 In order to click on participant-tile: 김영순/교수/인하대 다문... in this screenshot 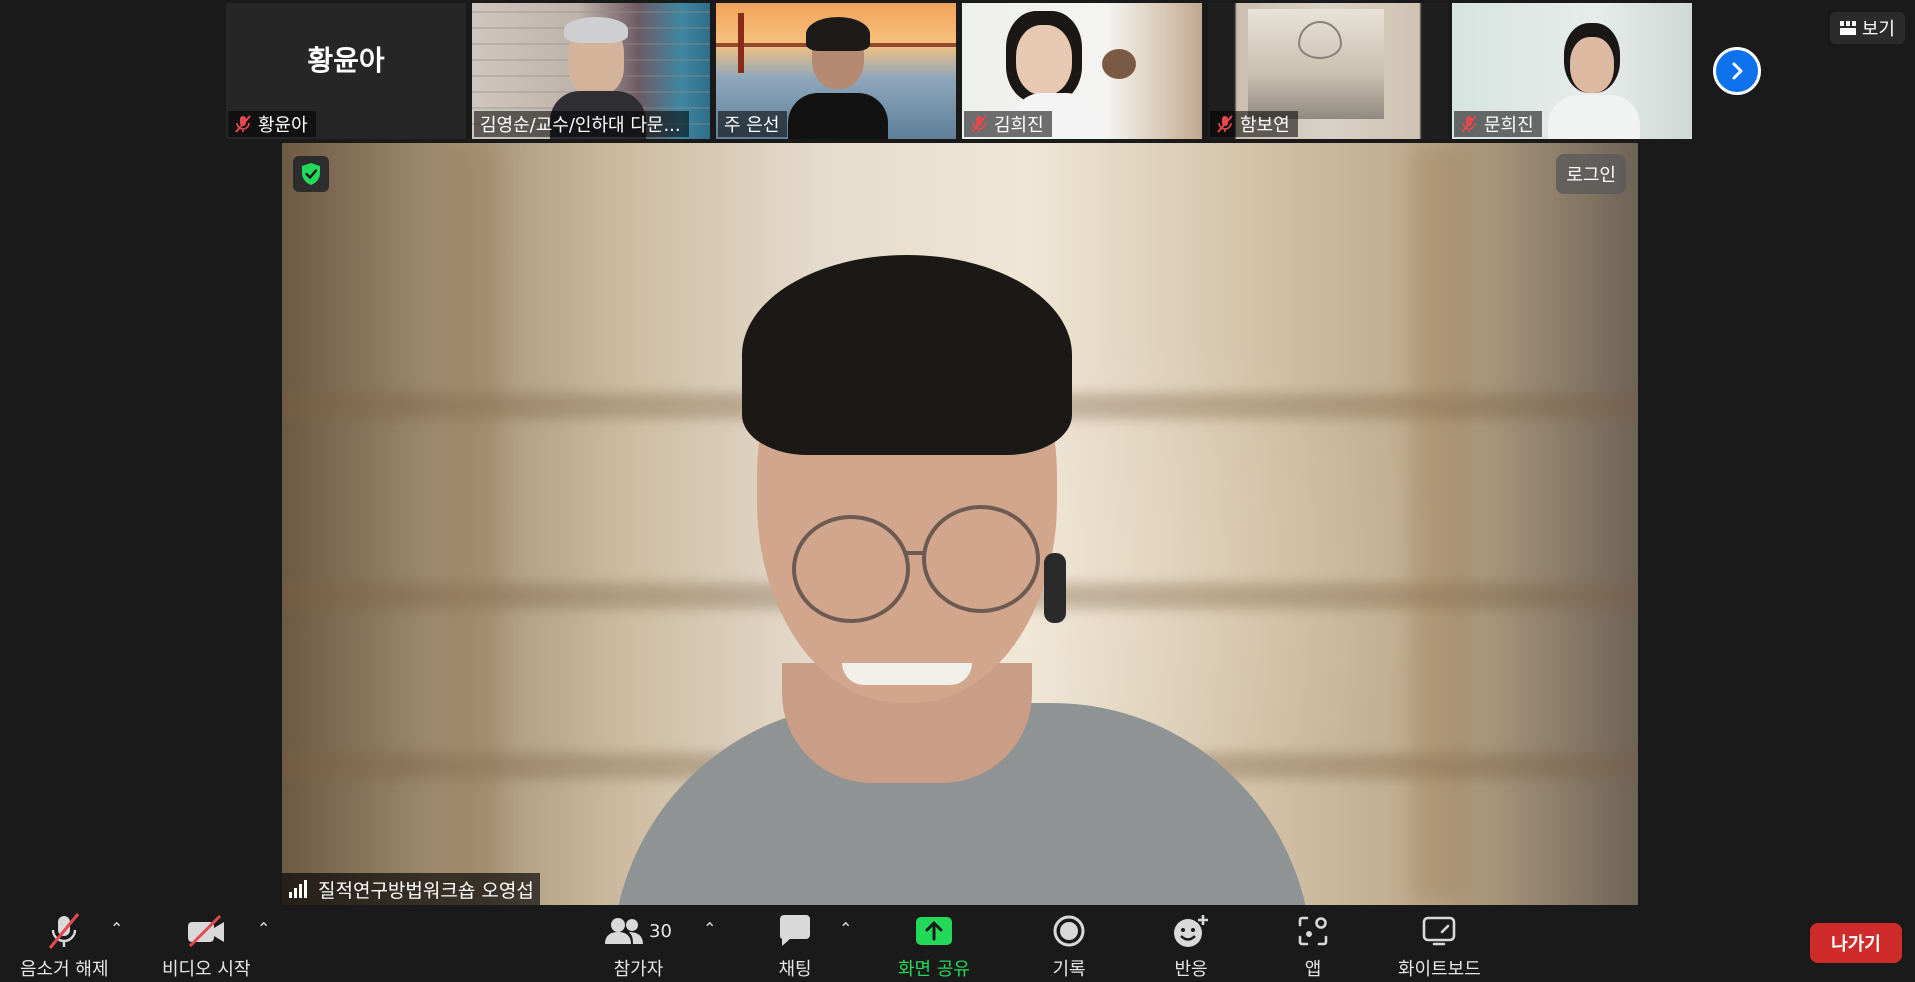, I will do `click(591, 71)`.